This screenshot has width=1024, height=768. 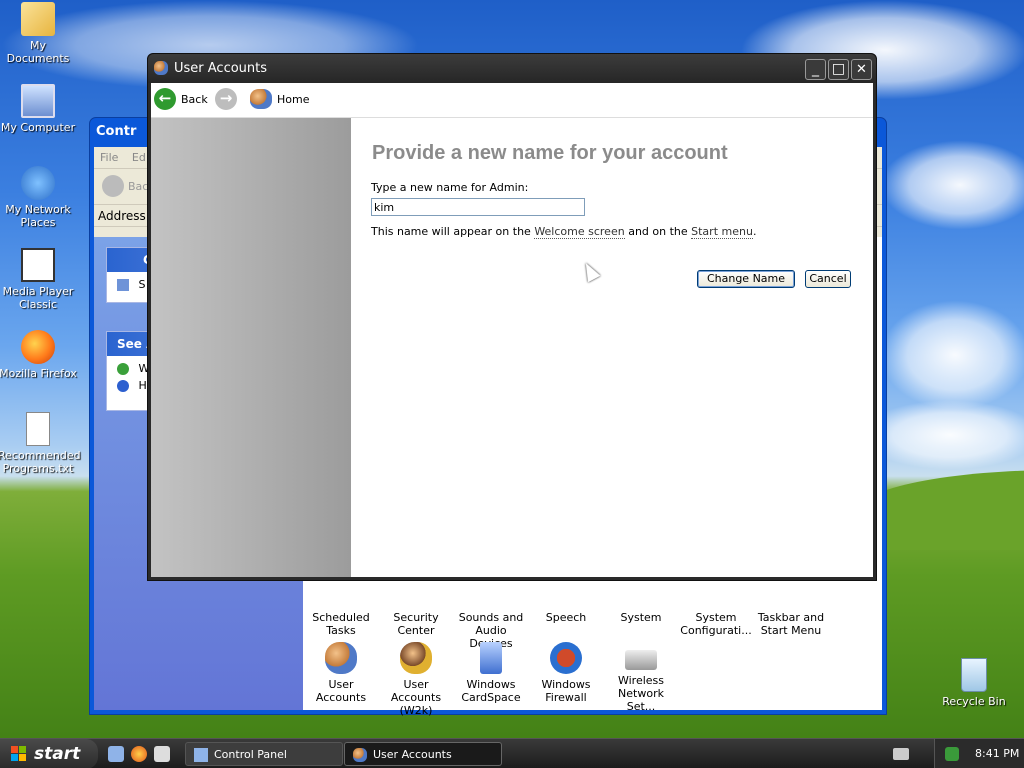 What do you see at coordinates (828, 279) in the screenshot?
I see `cancel-button: Cancel` at bounding box center [828, 279].